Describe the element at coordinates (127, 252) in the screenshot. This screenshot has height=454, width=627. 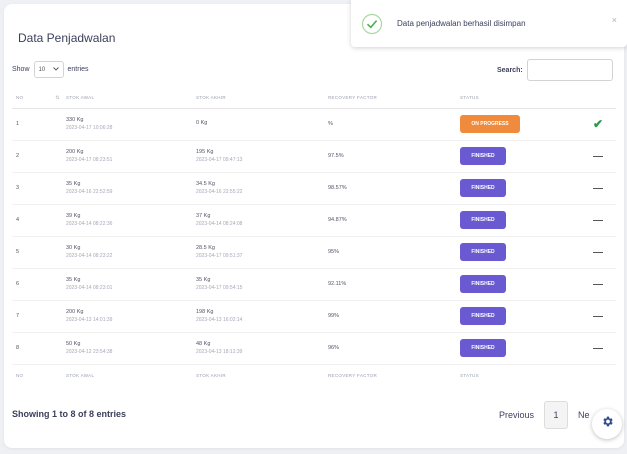
I see `cell-stok-awal: 30 Kg 2023-04-14 08:23:22` at that location.